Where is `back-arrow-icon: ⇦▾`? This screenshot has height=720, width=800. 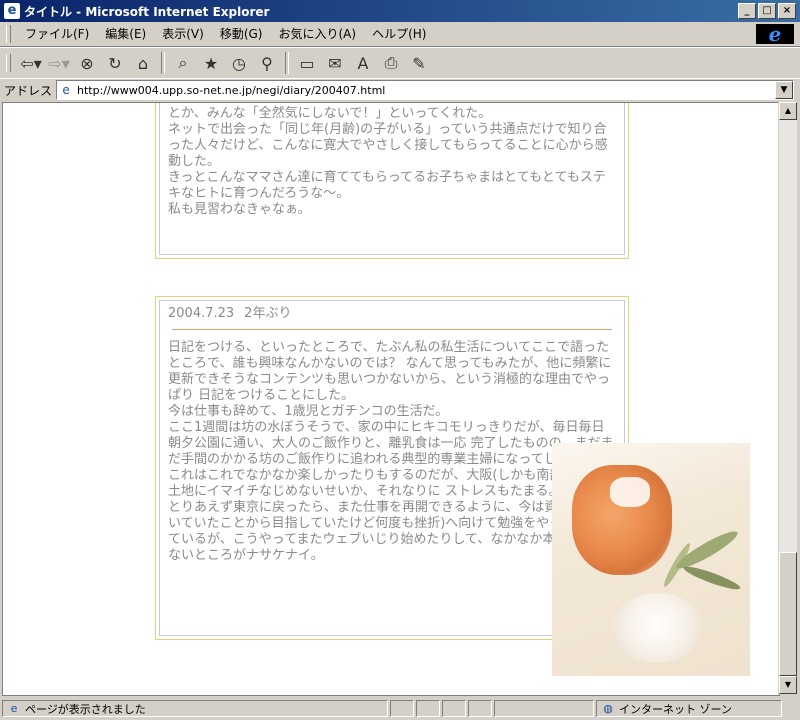 back-arrow-icon: ⇦▾ is located at coordinates (31, 63).